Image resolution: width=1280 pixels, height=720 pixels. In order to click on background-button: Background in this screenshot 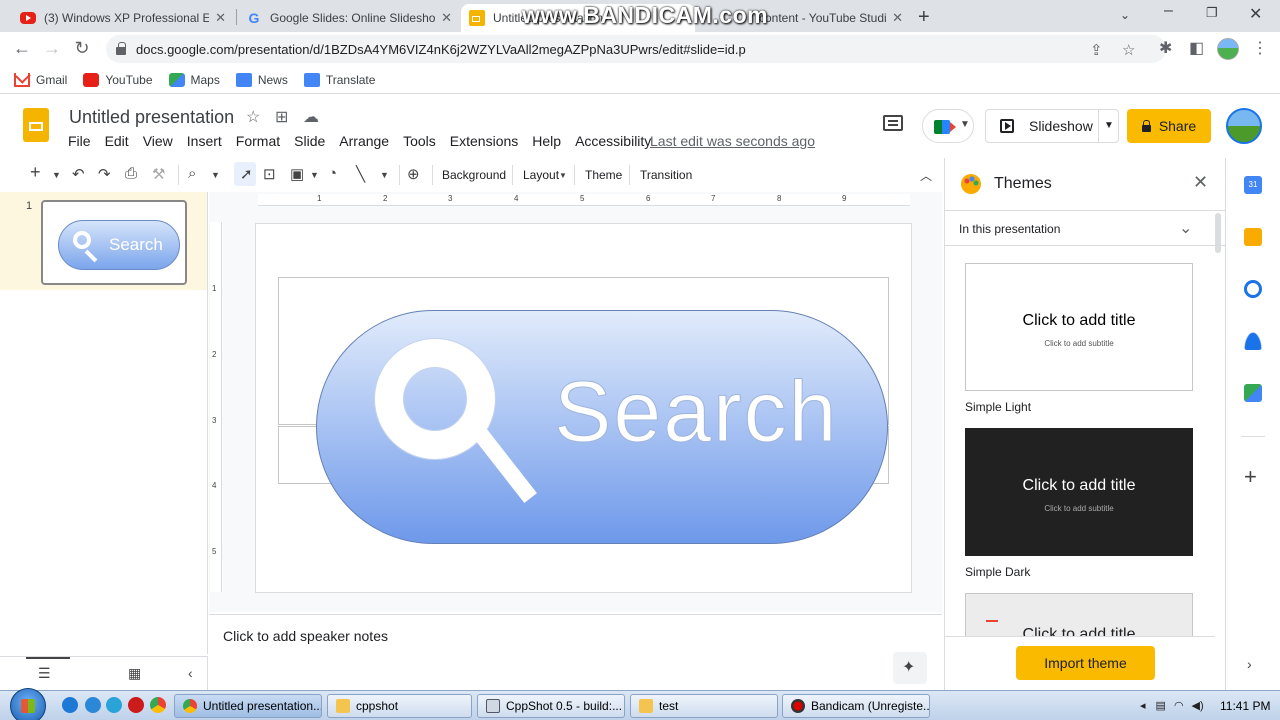, I will do `click(474, 175)`.